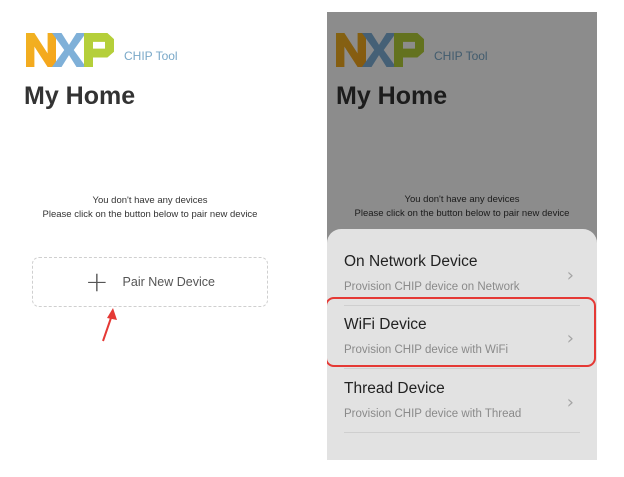 Image resolution: width=624 pixels, height=477 pixels. What do you see at coordinates (80, 96) in the screenshot?
I see `page-title: My Home` at bounding box center [80, 96].